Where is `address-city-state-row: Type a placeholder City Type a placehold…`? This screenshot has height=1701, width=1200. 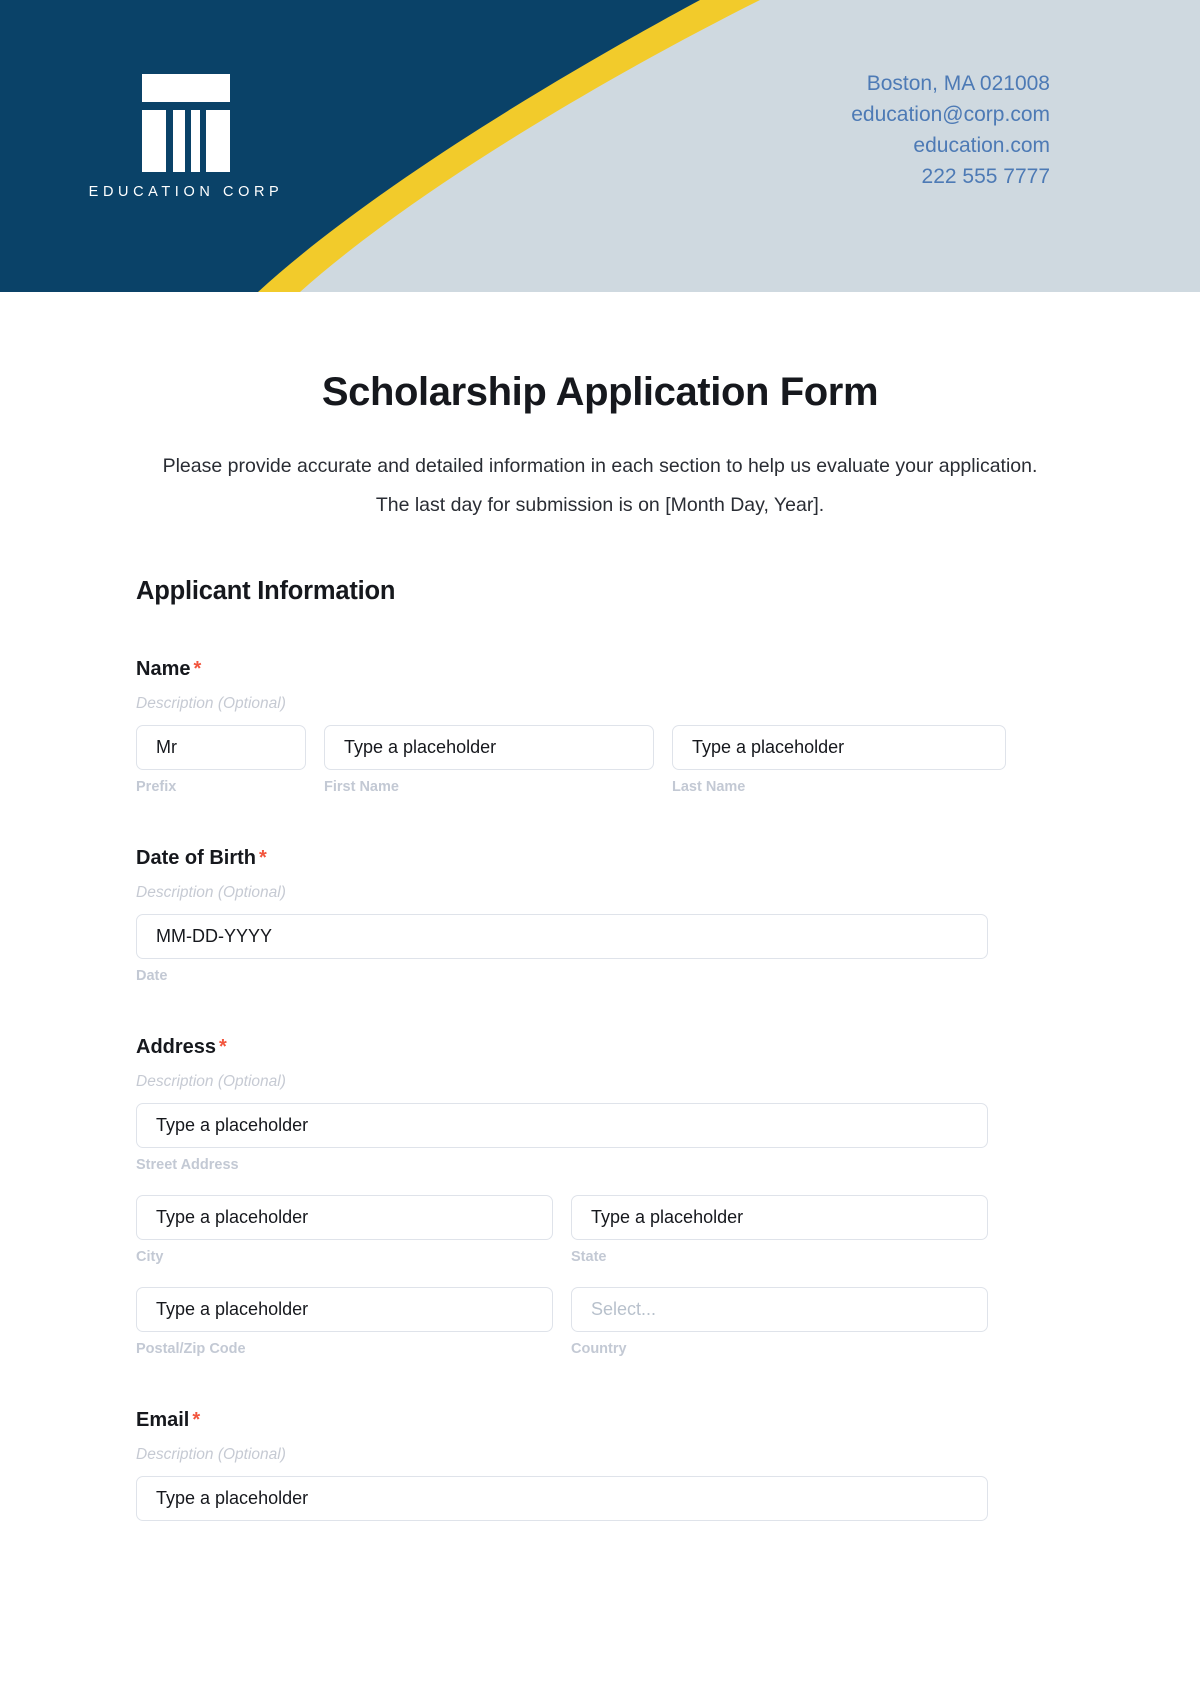
address-city-state-row: Type a placeholder City Type a placehold… is located at coordinates (600, 1230).